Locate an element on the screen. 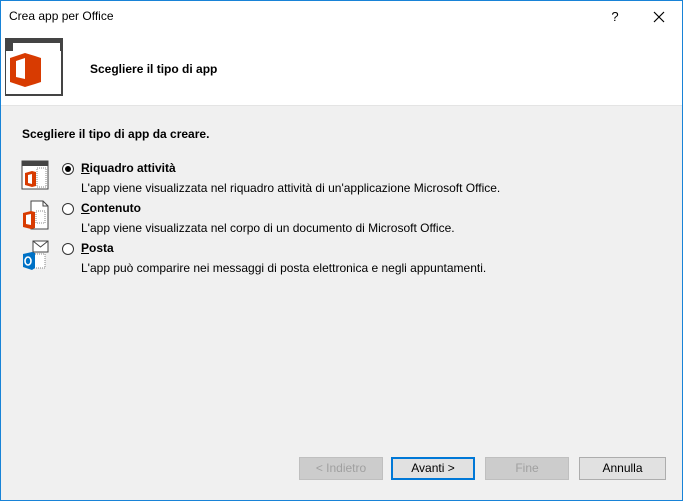 The height and width of the screenshot is (501, 683). option-label: Posta is located at coordinates (97, 248).